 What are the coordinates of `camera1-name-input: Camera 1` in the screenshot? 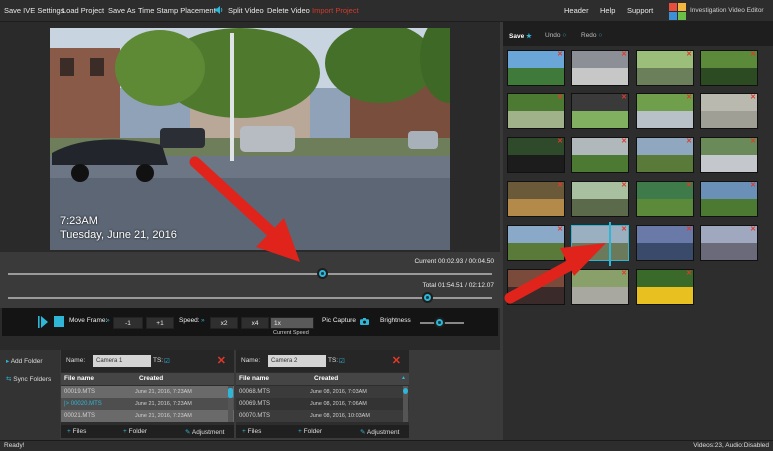 It's located at (122, 361).